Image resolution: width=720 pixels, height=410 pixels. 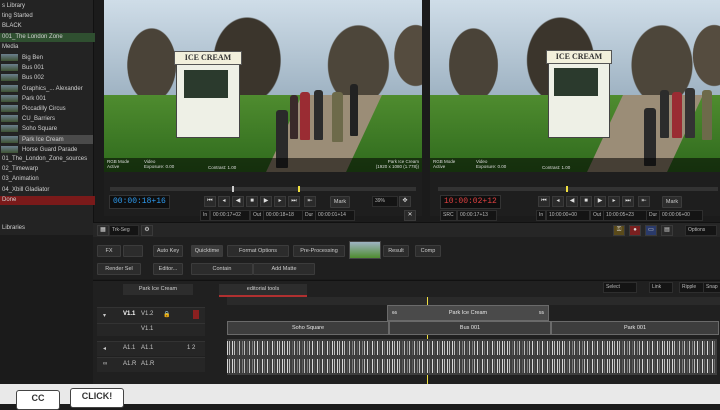 What do you see at coordinates (166, 314) in the screenshot?
I see `lock-icon: 🔒` at bounding box center [166, 314].